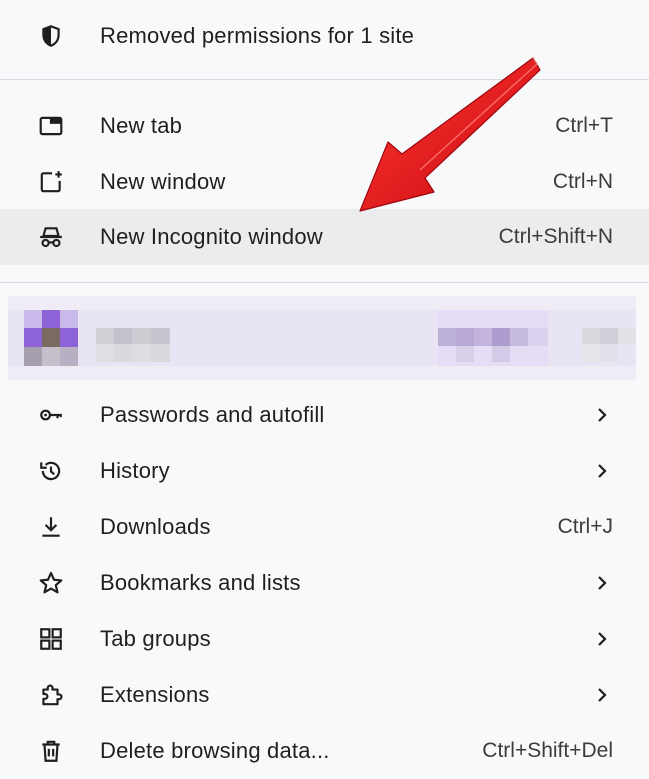  Describe the element at coordinates (324, 695) in the screenshot. I see `extensions-item: Extensions` at that location.